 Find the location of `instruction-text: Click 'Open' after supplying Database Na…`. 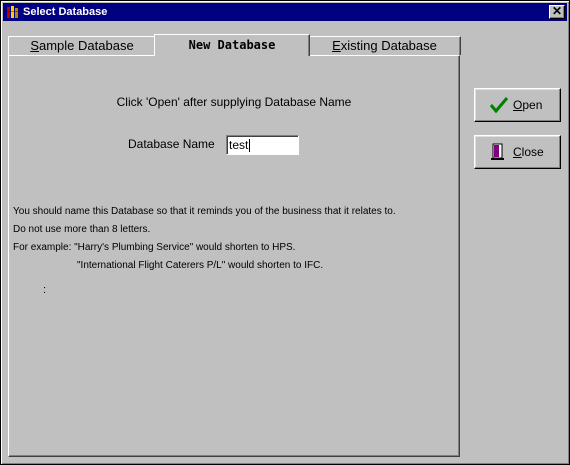

instruction-text: Click 'Open' after supplying Database Na… is located at coordinates (234, 102).